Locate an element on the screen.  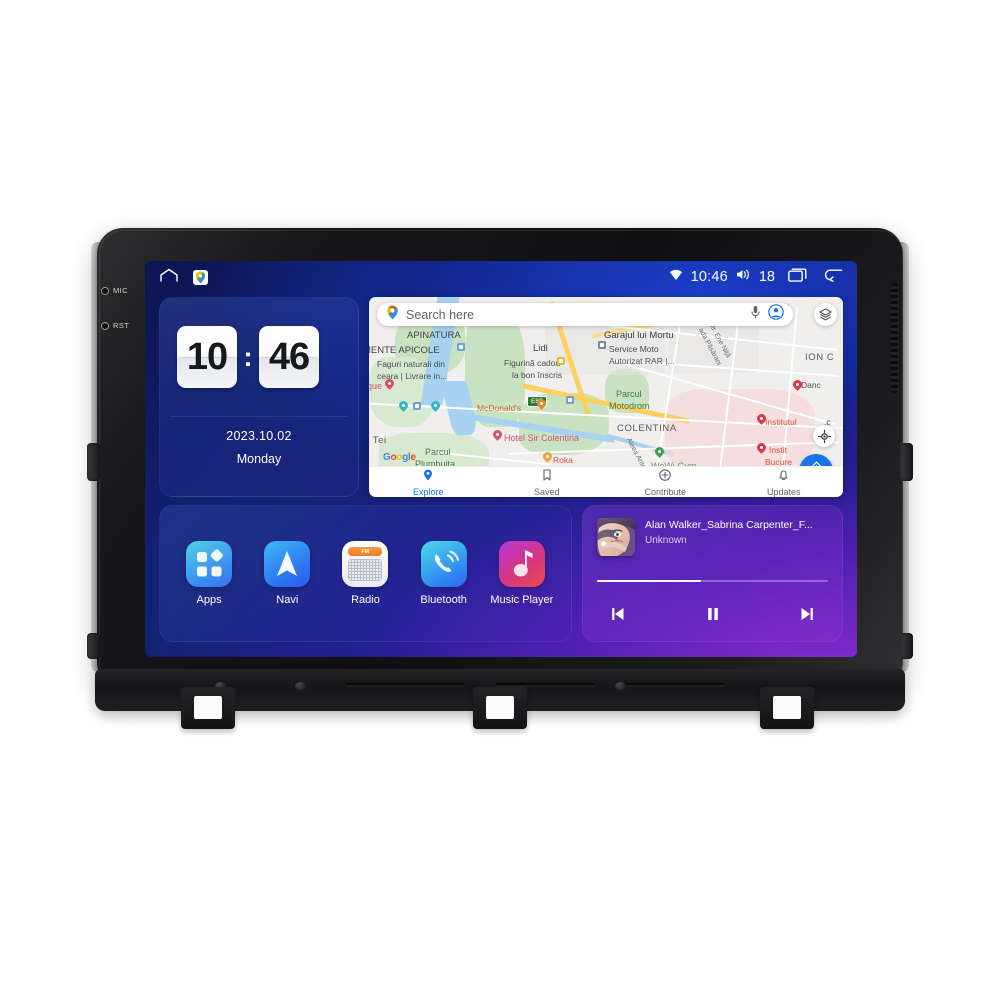
account-avatar-icon is located at coordinates (776, 314).